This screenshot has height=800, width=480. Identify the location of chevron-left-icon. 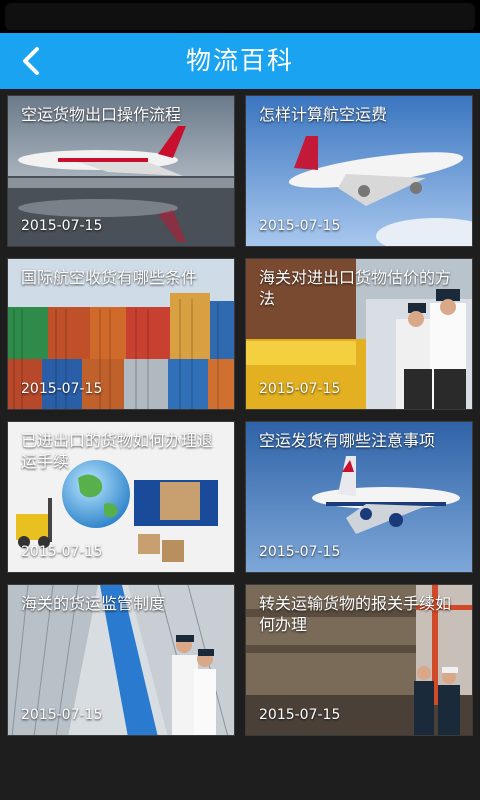
(31, 61).